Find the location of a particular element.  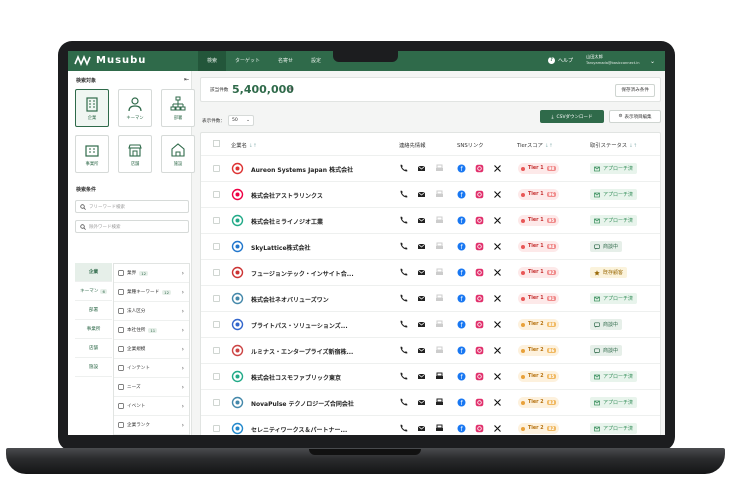

category-tab: 部署 is located at coordinates (93, 310).